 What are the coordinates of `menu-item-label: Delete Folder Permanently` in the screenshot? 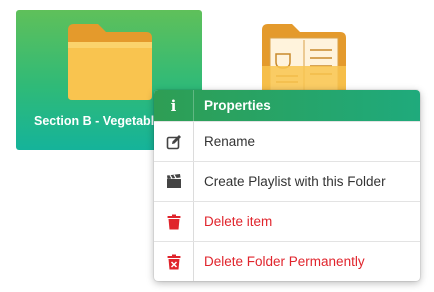 It's located at (284, 261).